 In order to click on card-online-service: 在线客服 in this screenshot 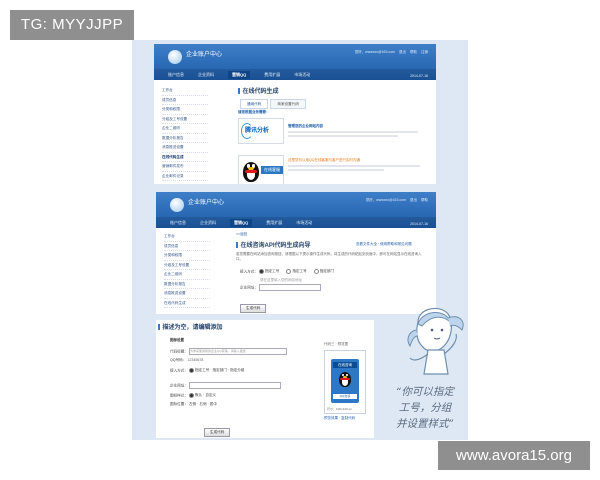, I will do `click(261, 169)`.